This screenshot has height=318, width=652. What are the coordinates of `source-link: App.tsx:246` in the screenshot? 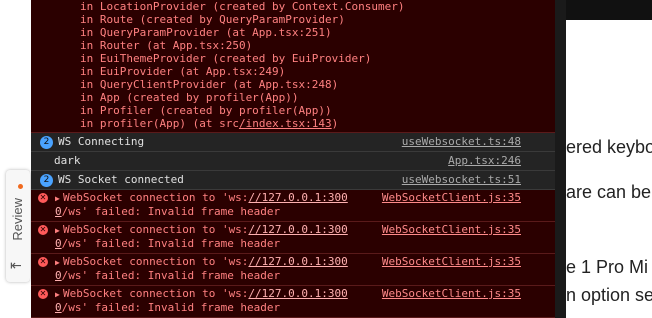 It's located at (484, 161).